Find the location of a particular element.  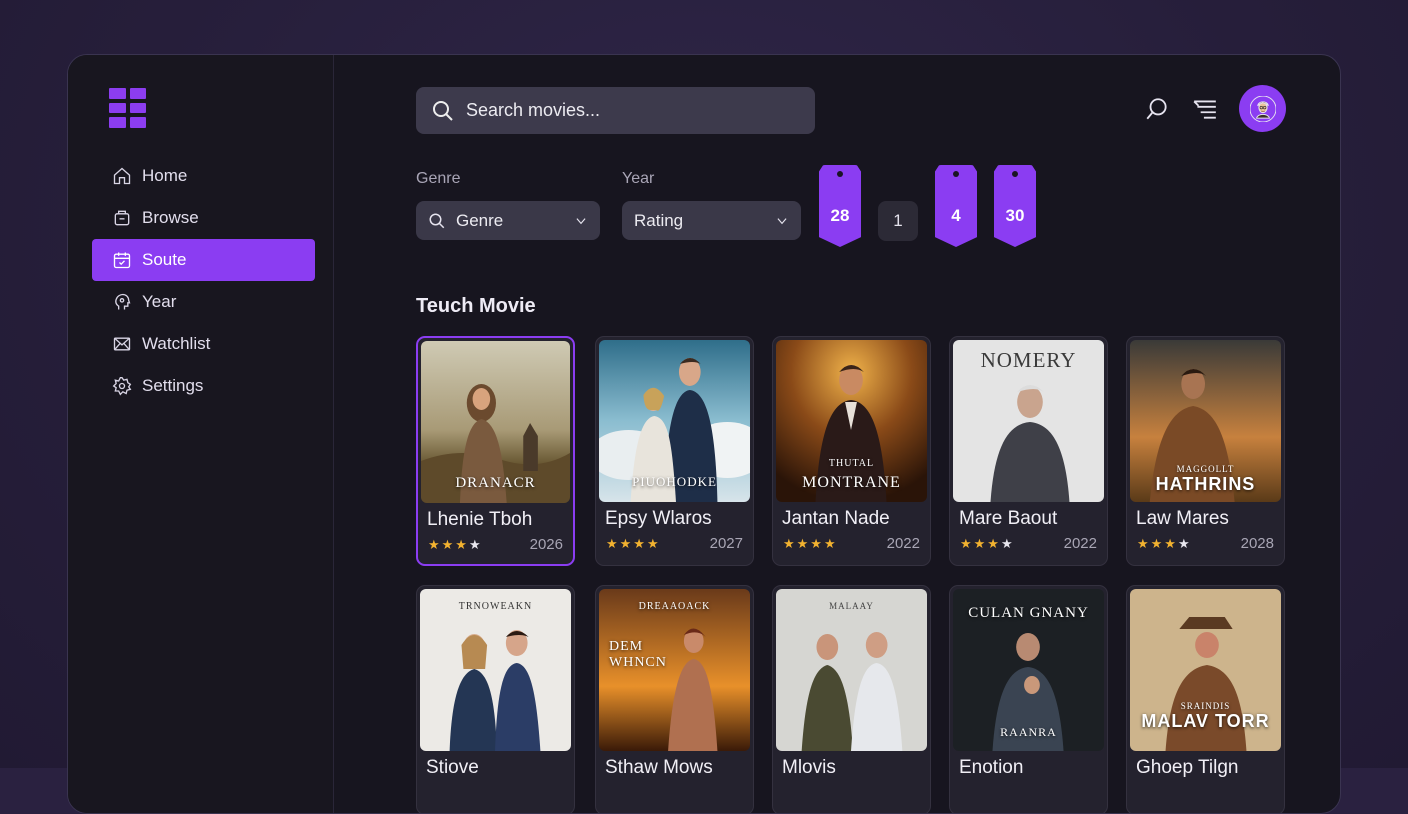

calendar-icon is located at coordinates (122, 260).